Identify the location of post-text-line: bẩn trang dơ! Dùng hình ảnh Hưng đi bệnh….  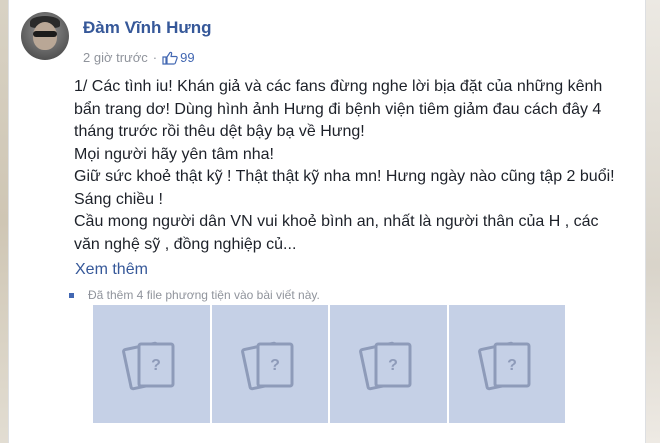
(338, 109).